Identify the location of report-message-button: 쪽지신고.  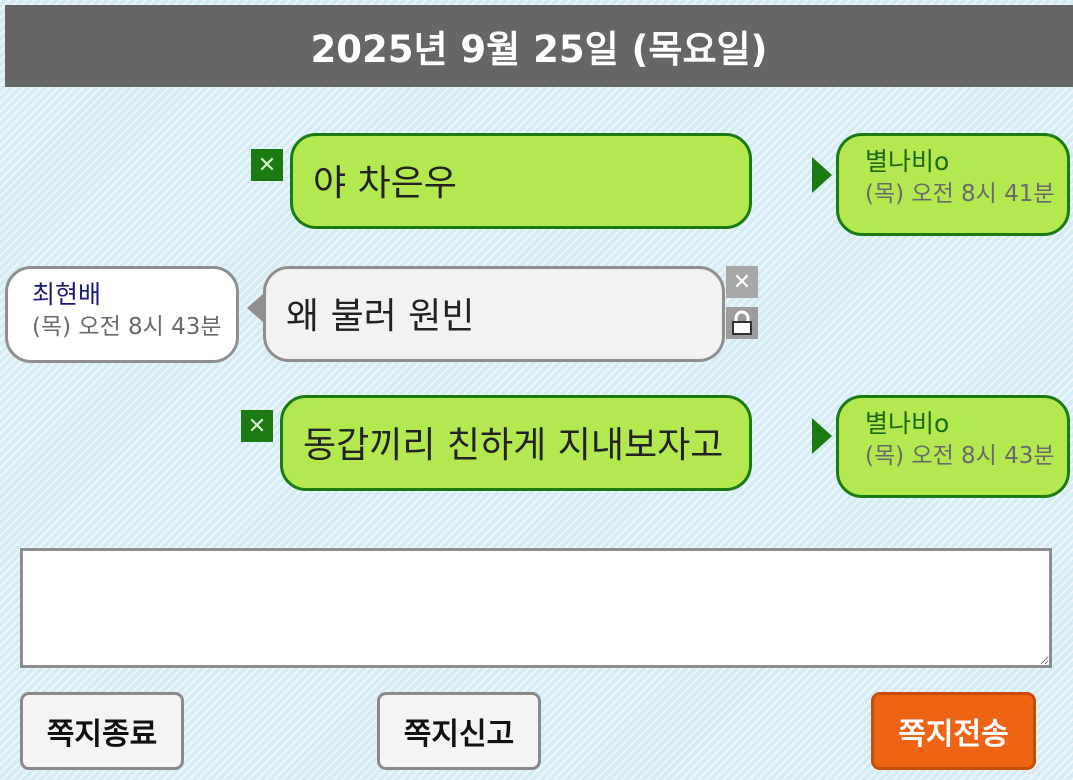
(459, 731).